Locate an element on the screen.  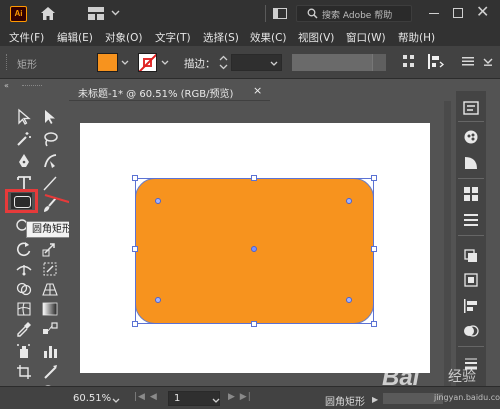
align-panel-icon is located at coordinates (471, 306).